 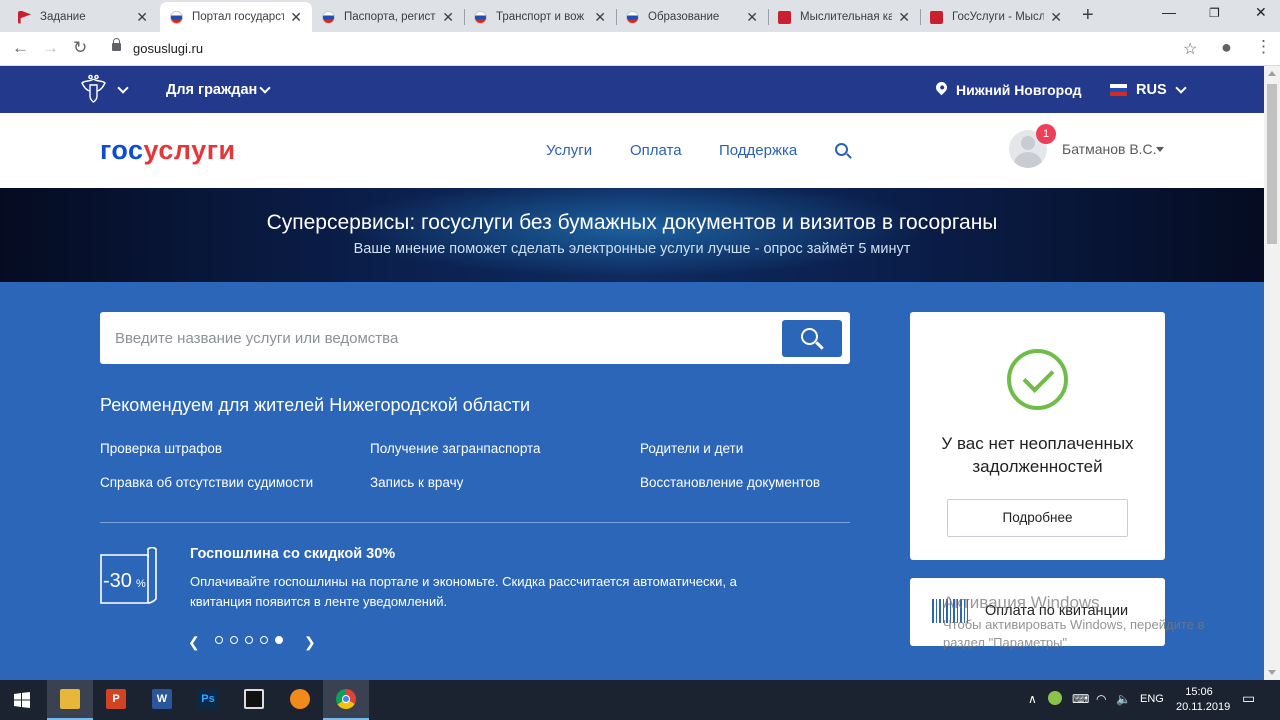 I want to click on fruit-app-icon, so click(x=300, y=699).